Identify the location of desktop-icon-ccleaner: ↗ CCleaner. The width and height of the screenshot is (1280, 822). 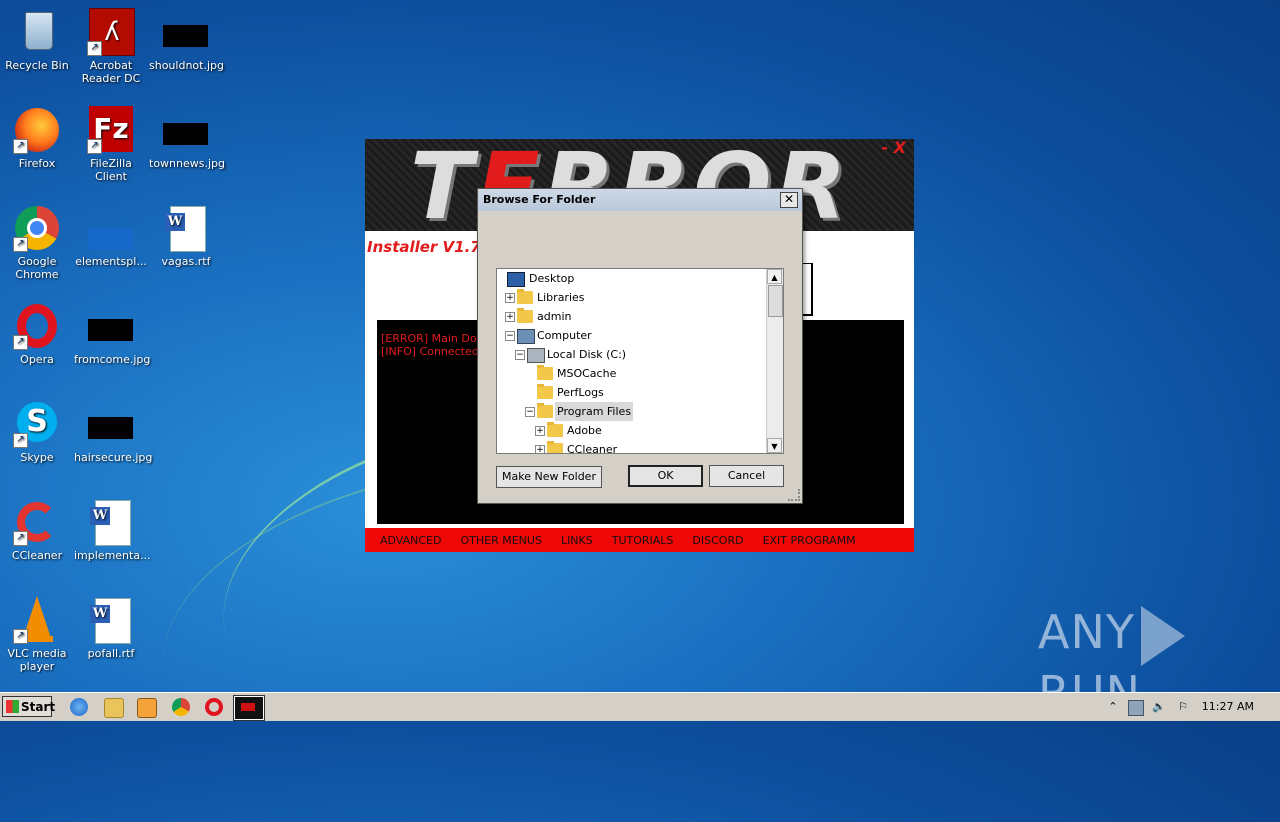
(37, 530).